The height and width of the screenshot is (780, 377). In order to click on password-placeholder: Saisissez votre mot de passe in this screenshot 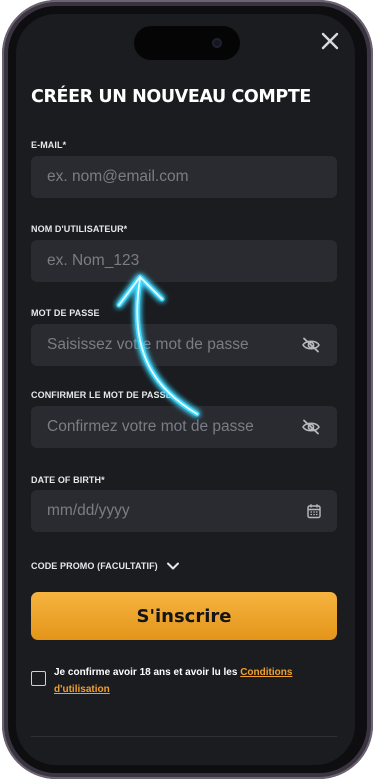, I will do `click(148, 344)`.